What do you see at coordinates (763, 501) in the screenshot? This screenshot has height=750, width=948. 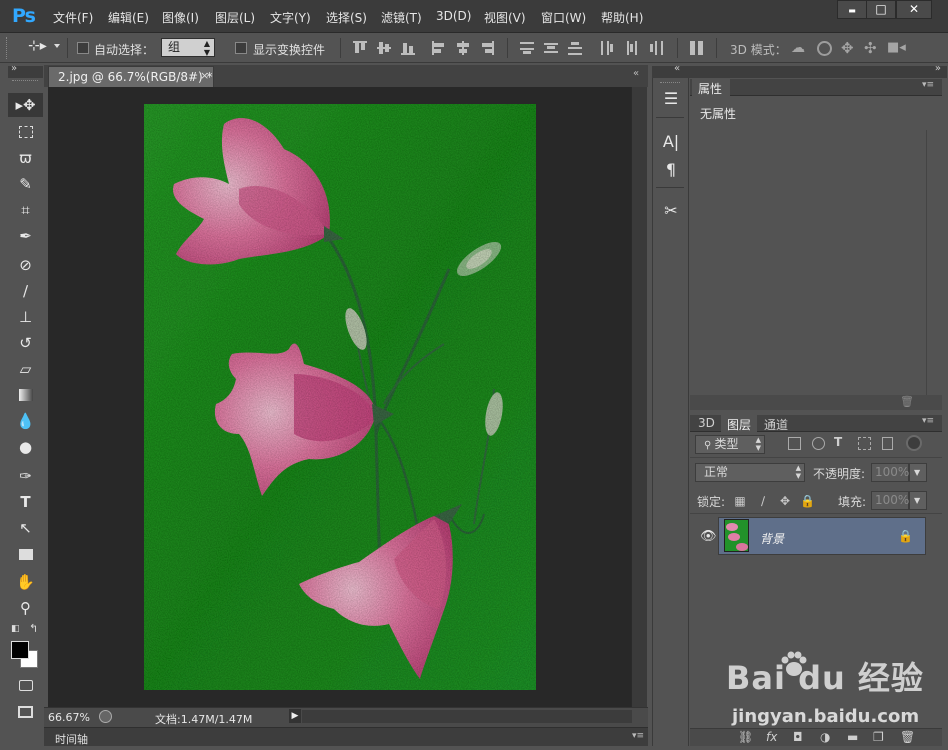 I see `lock-pixels-icon: ∕` at bounding box center [763, 501].